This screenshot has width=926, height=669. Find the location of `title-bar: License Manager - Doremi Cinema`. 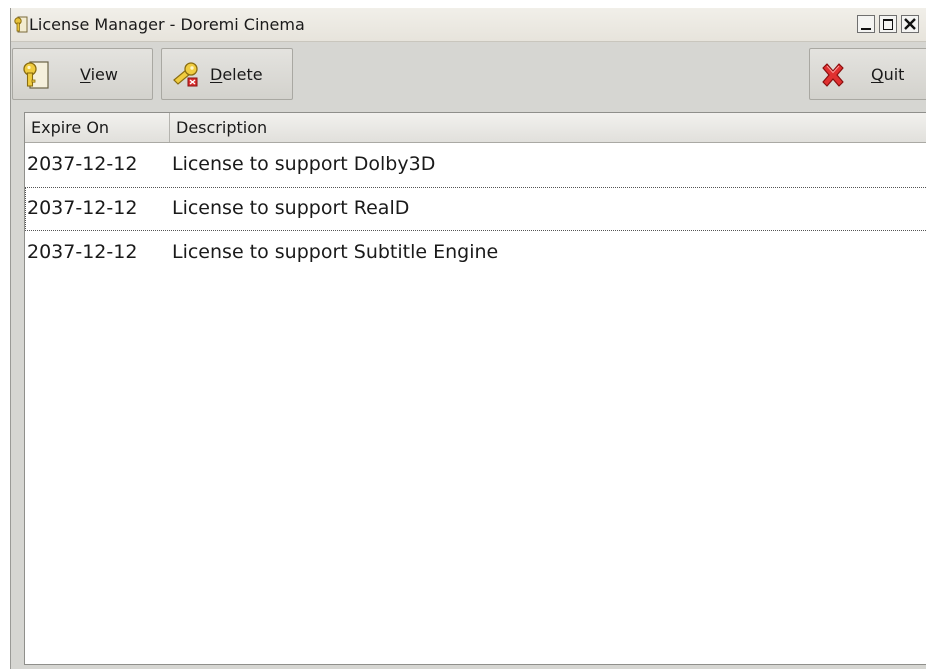

title-bar: License Manager - Doremi Cinema is located at coordinates (468, 25).